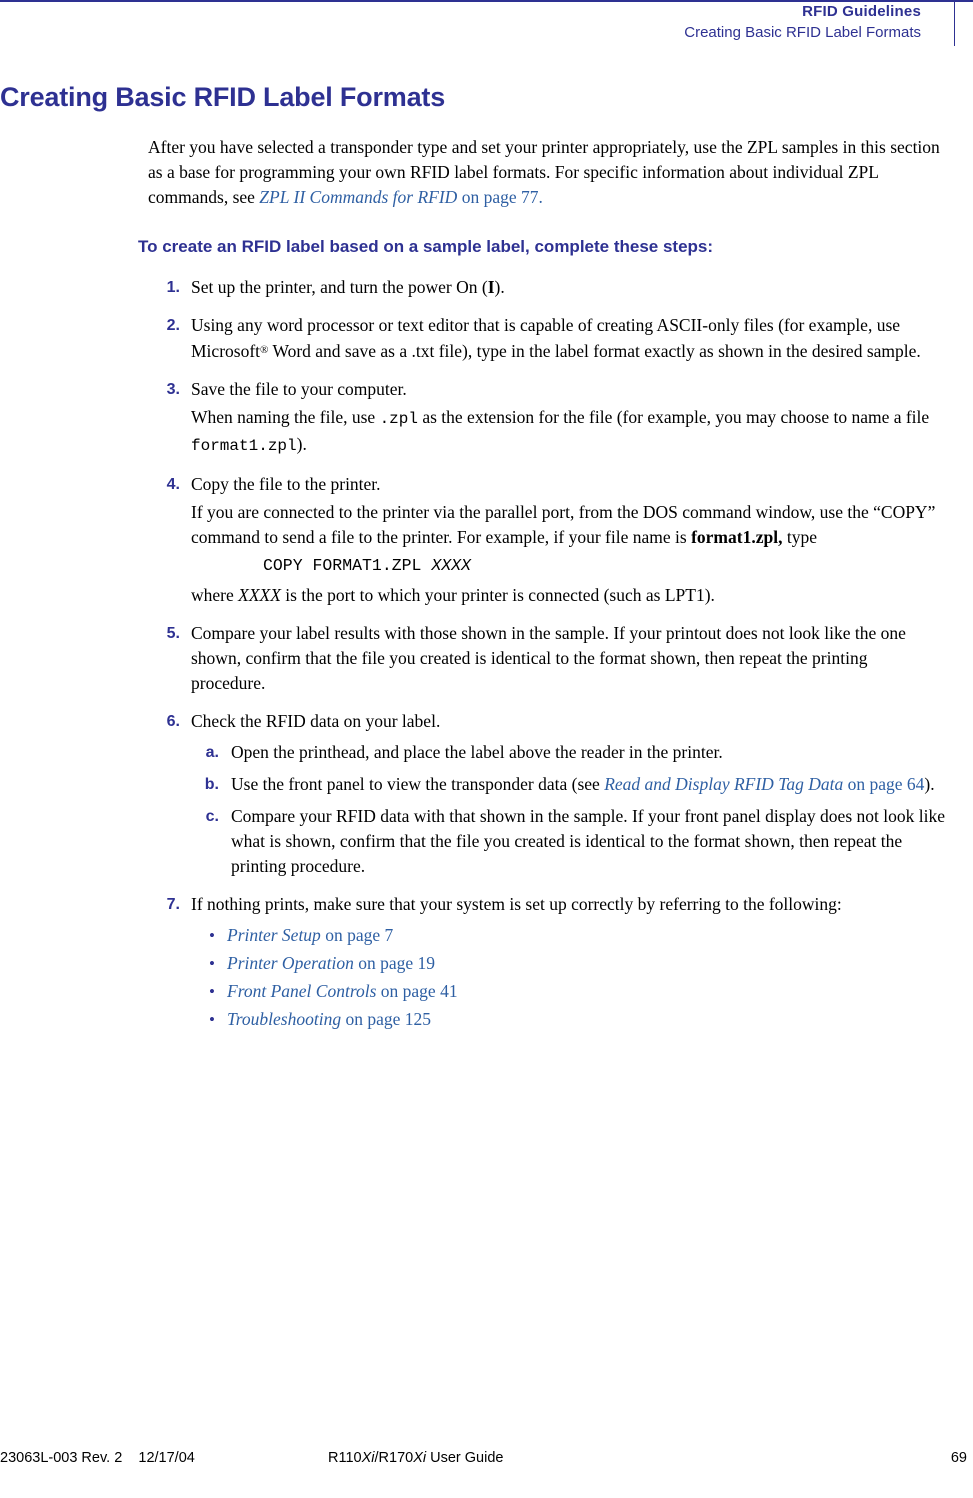 The height and width of the screenshot is (1498, 973). Describe the element at coordinates (212, 752) in the screenshot. I see `substep-letter: a.` at that location.